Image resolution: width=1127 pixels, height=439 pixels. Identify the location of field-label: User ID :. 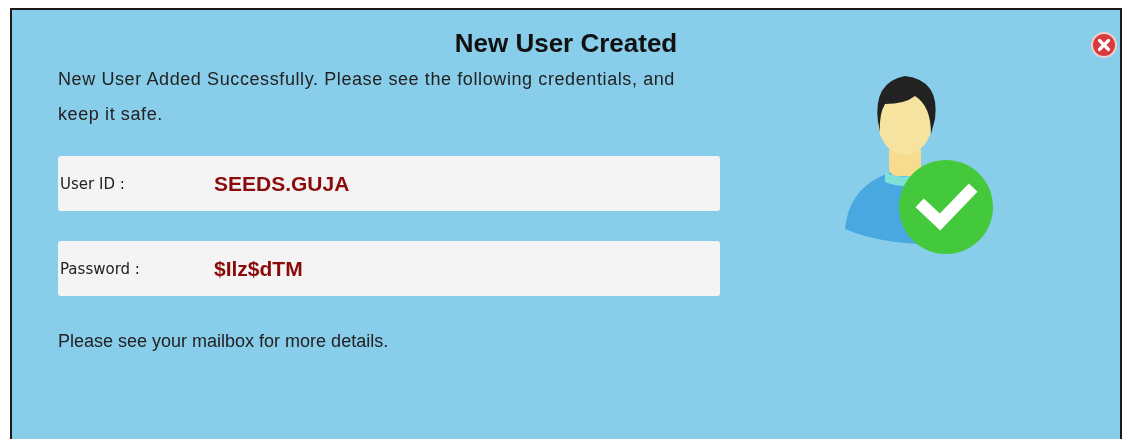
(93, 183).